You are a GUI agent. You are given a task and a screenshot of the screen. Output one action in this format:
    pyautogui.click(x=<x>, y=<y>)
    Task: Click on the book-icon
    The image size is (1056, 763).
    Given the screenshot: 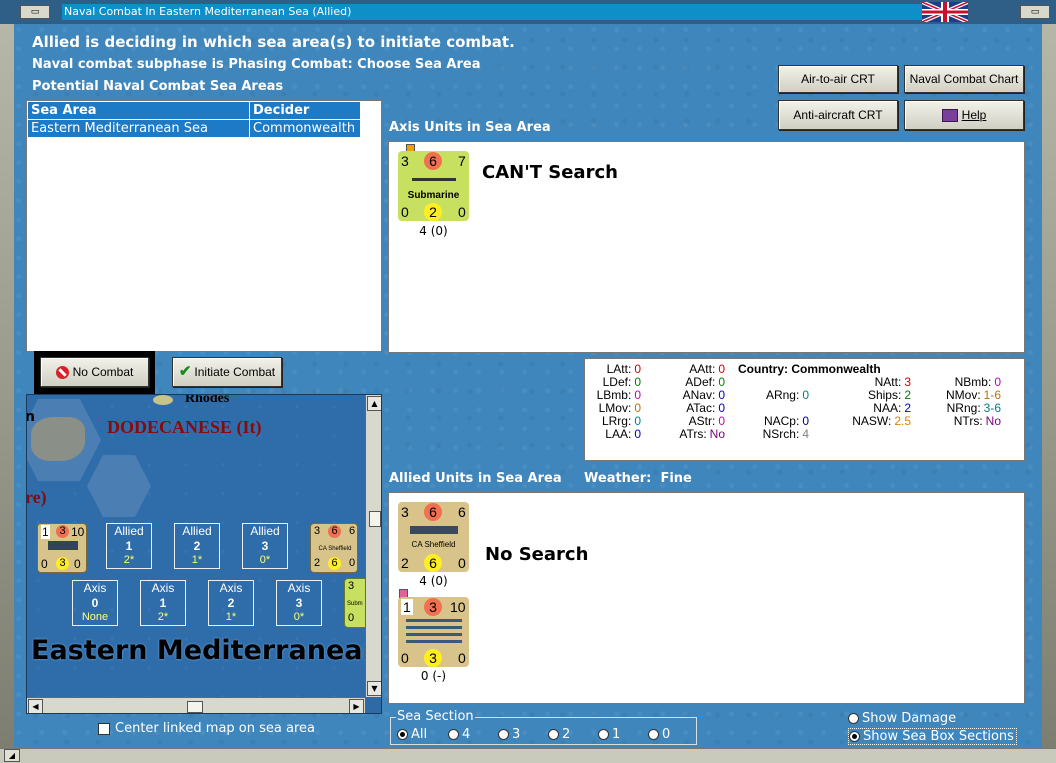 What is the action you would take?
    pyautogui.click(x=949, y=116)
    